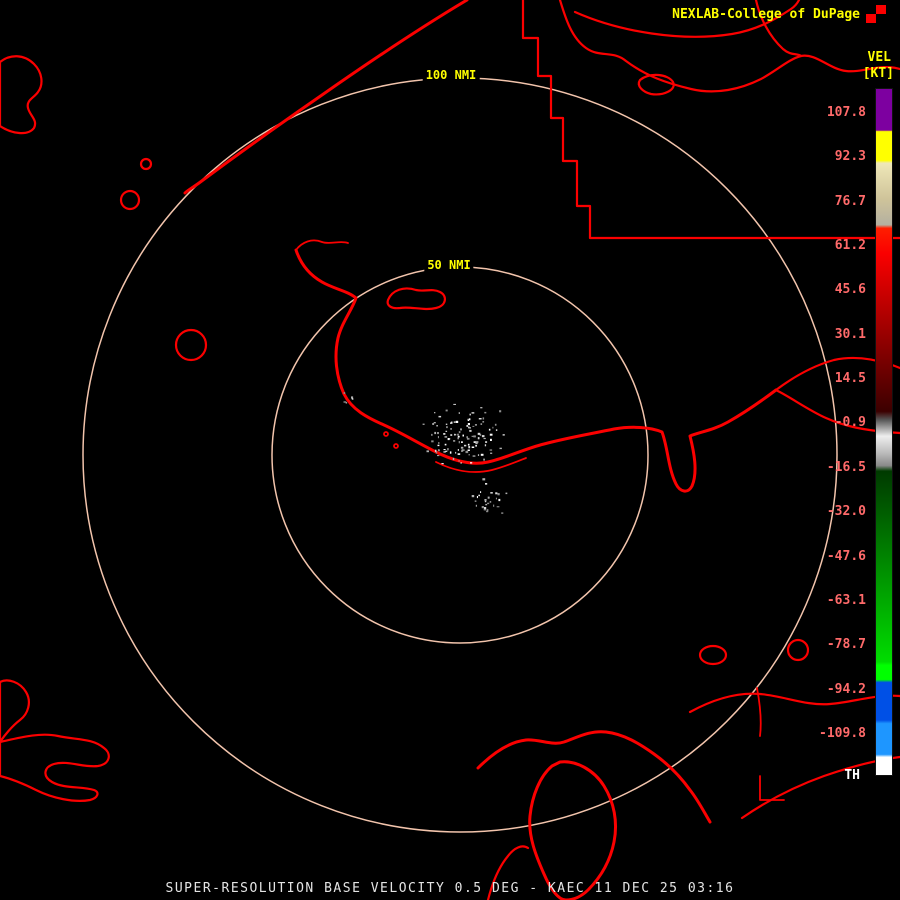  What do you see at coordinates (850, 246) in the screenshot?
I see `colorbar-tick: 61.2` at bounding box center [850, 246].